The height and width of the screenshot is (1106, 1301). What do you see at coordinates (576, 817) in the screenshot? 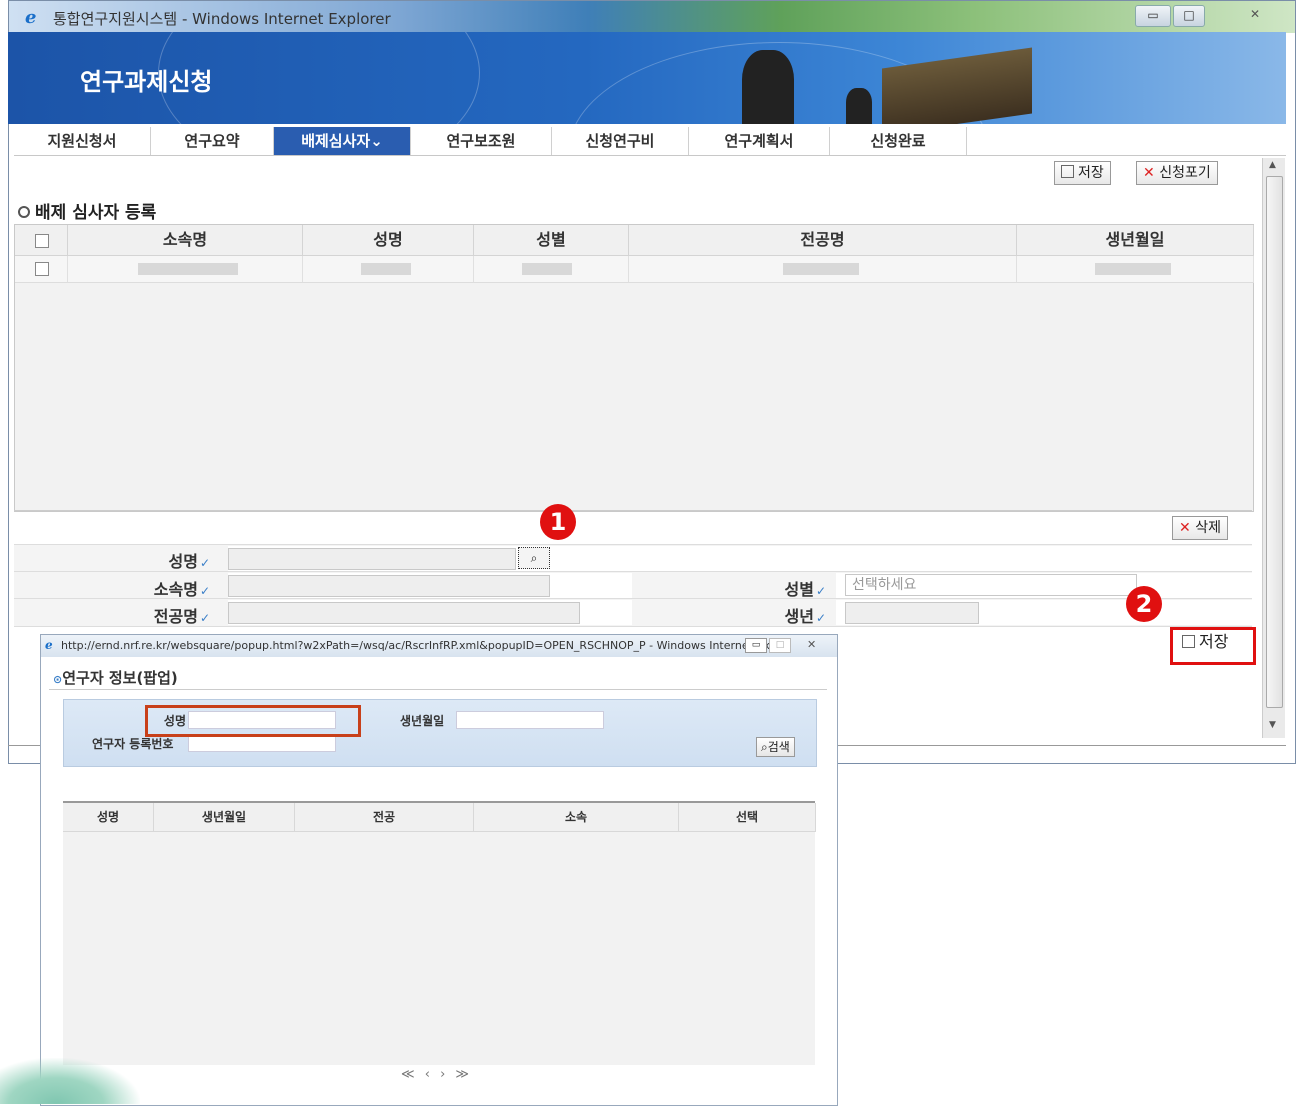
I see `popup-grid-header: 소속` at bounding box center [576, 817].